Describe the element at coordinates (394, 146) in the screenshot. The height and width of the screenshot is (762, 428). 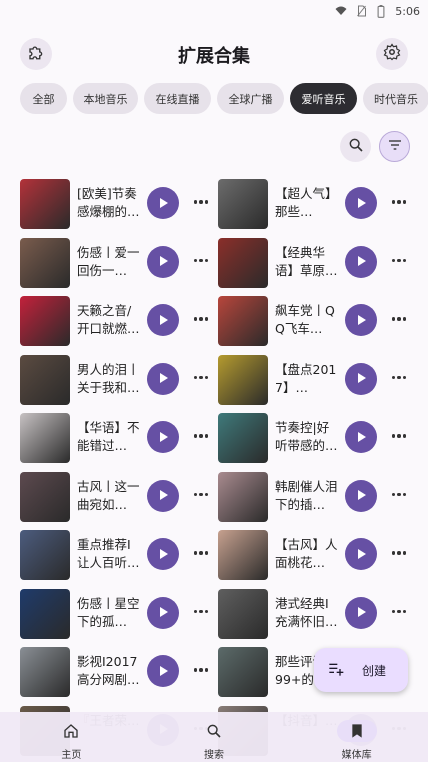
I see `filter-button` at that location.